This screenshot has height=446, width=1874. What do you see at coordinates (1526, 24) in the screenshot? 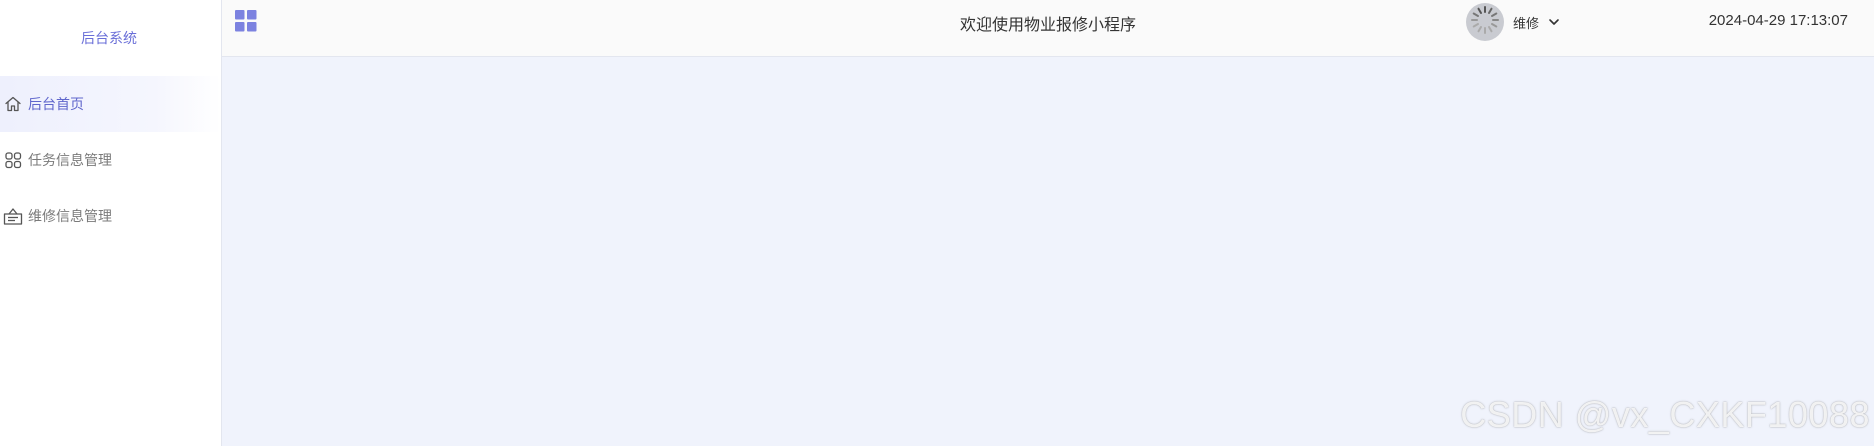
I see `user-name: 维修` at bounding box center [1526, 24].